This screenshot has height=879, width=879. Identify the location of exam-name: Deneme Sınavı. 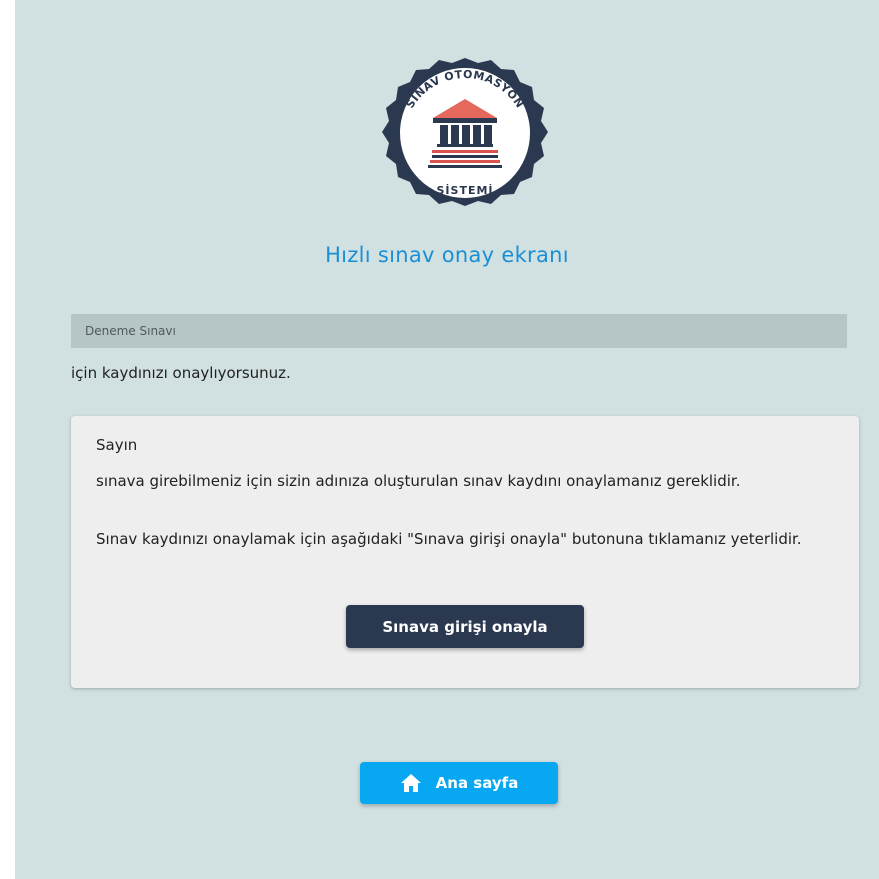
(130, 331).